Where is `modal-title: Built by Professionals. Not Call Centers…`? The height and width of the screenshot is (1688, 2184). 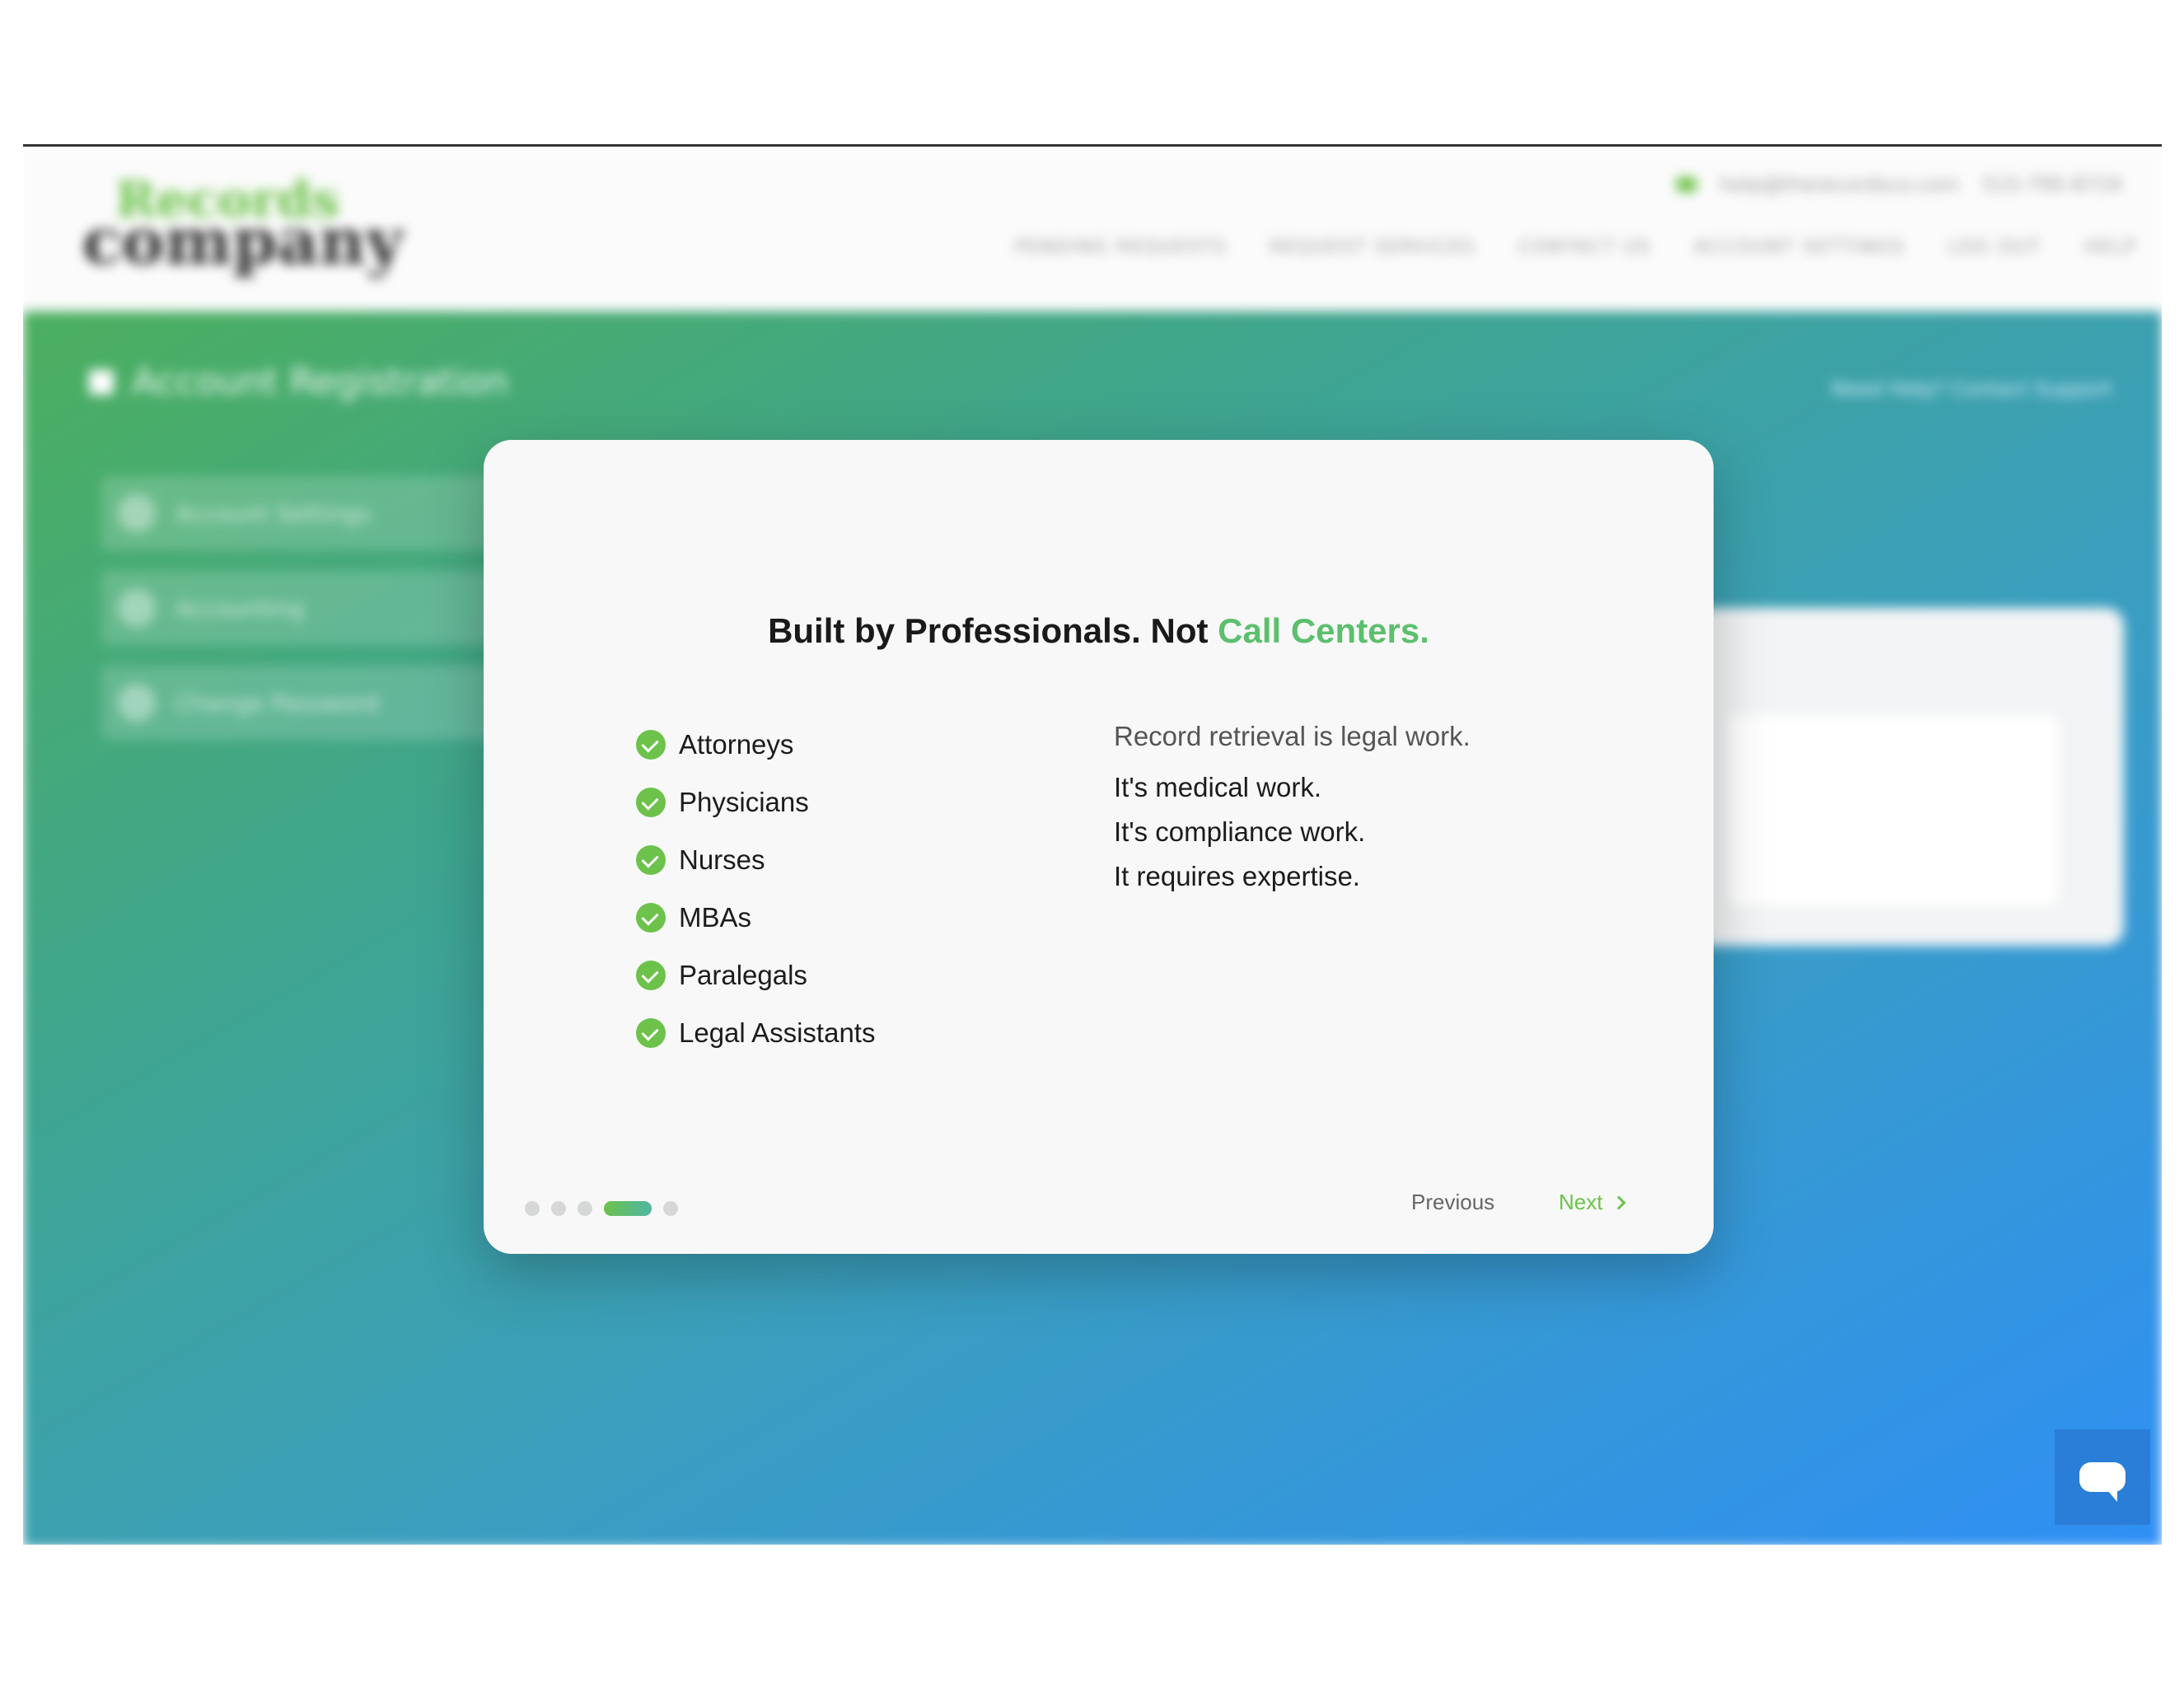 modal-title: Built by Professionals. Not Call Centers… is located at coordinates (1099, 631).